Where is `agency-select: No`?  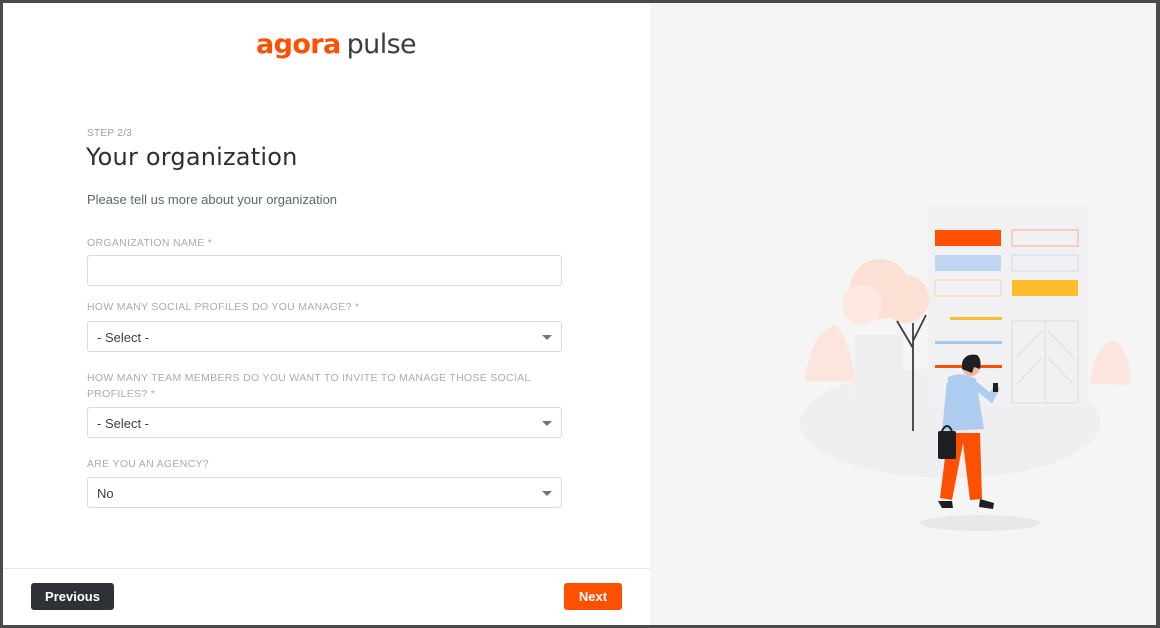
agency-select: No is located at coordinates (324, 492).